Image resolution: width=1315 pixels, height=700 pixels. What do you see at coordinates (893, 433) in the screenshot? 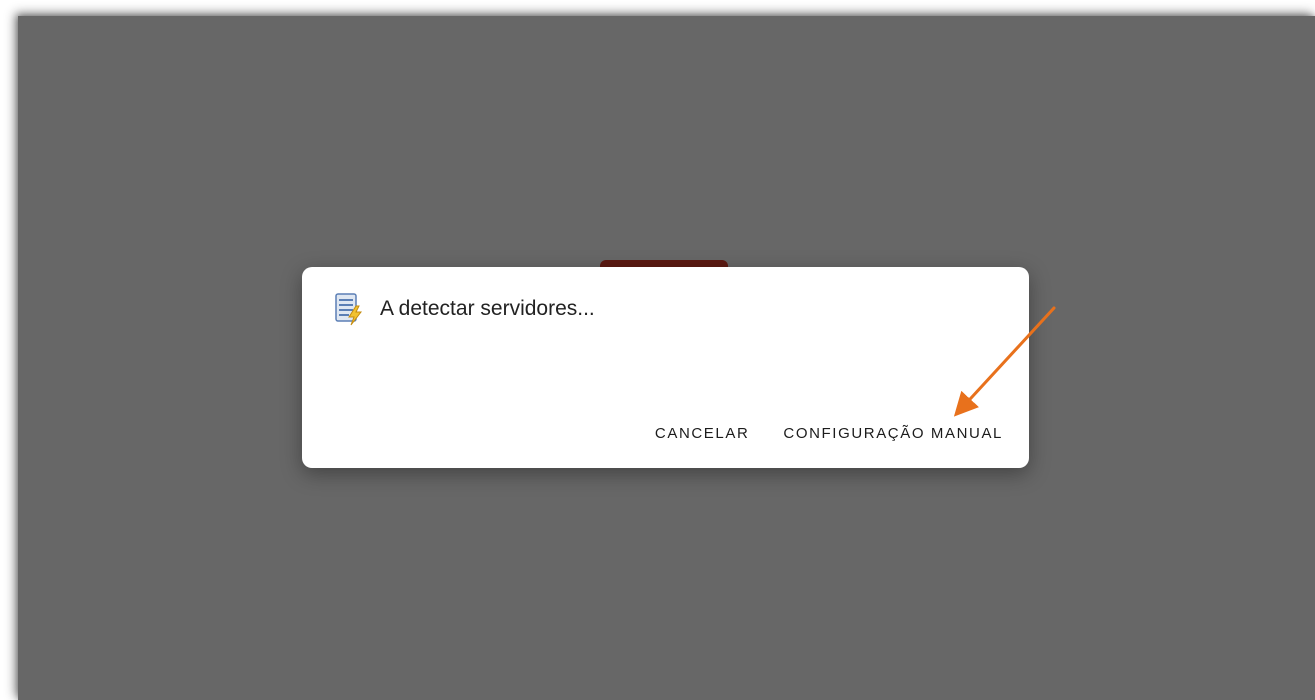
I see `manual-config-button: CONFIGURAÇÃO MANUAL` at bounding box center [893, 433].